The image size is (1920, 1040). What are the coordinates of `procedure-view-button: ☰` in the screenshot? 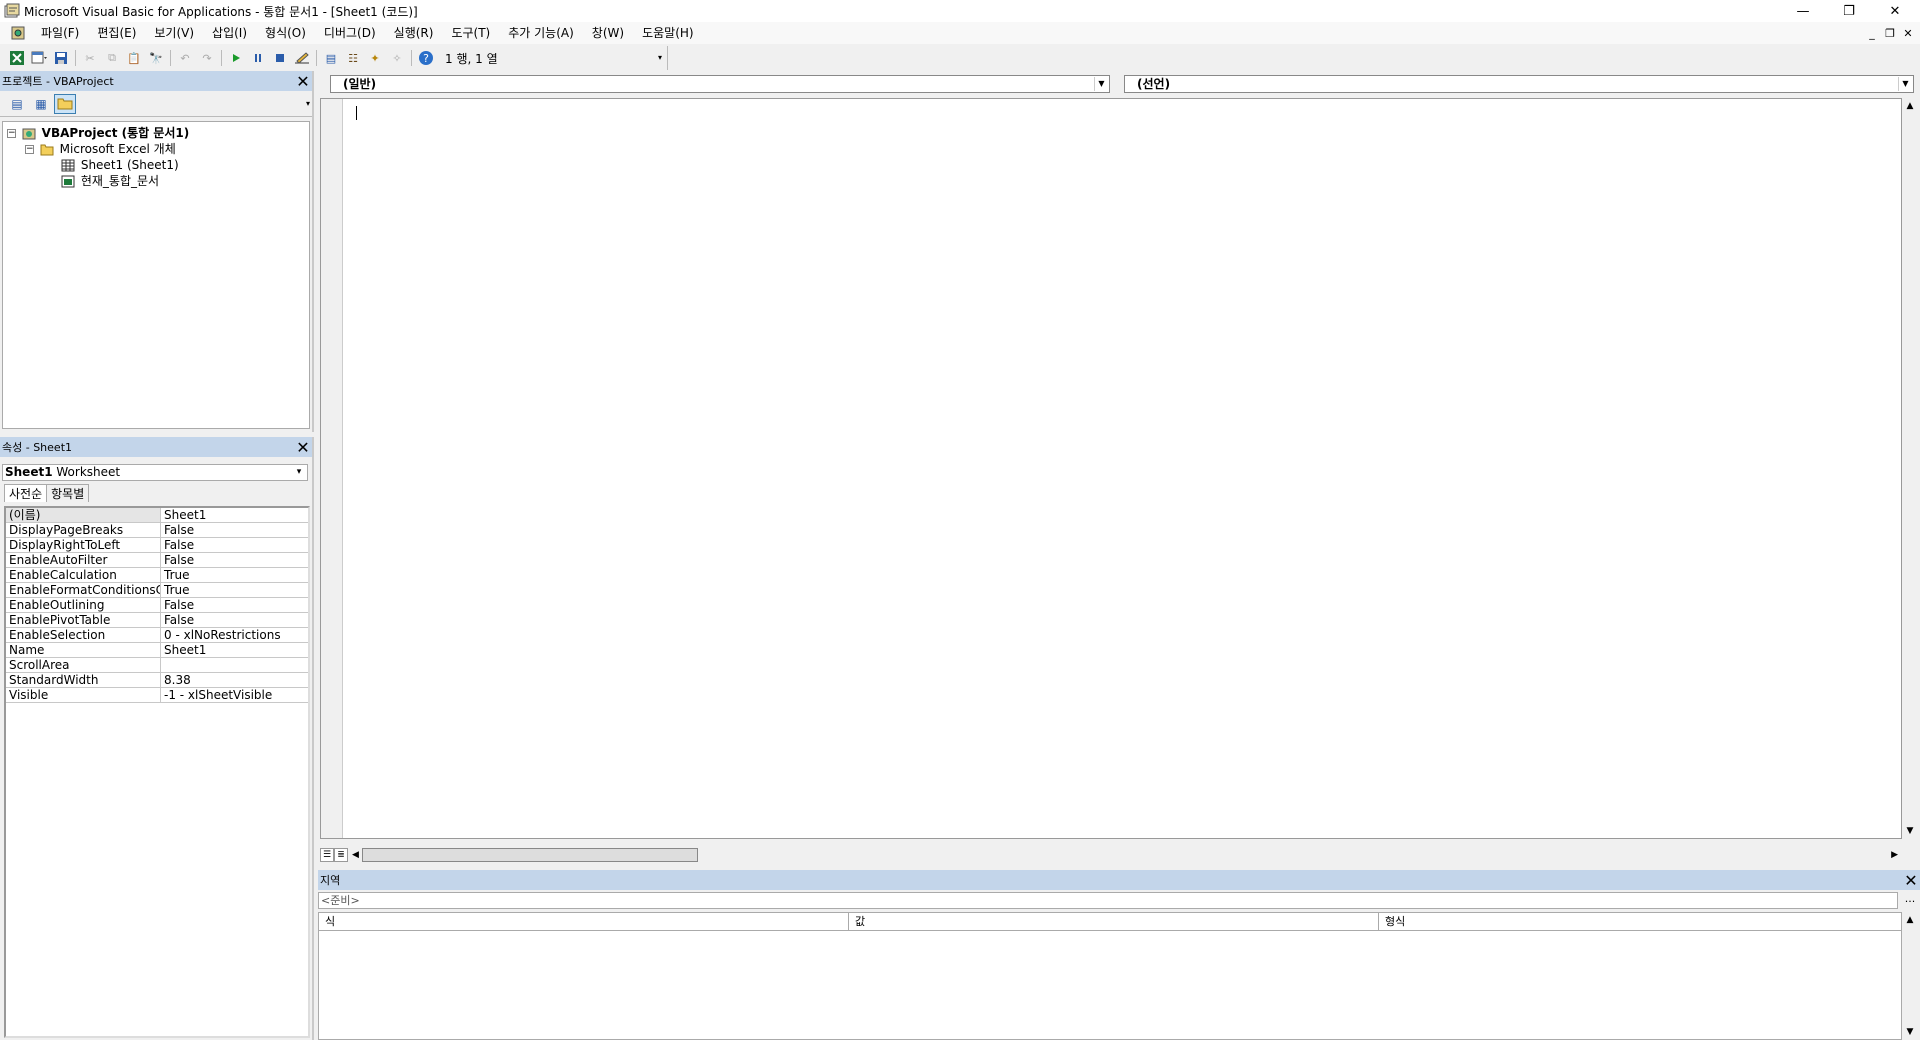 It's located at (327, 855).